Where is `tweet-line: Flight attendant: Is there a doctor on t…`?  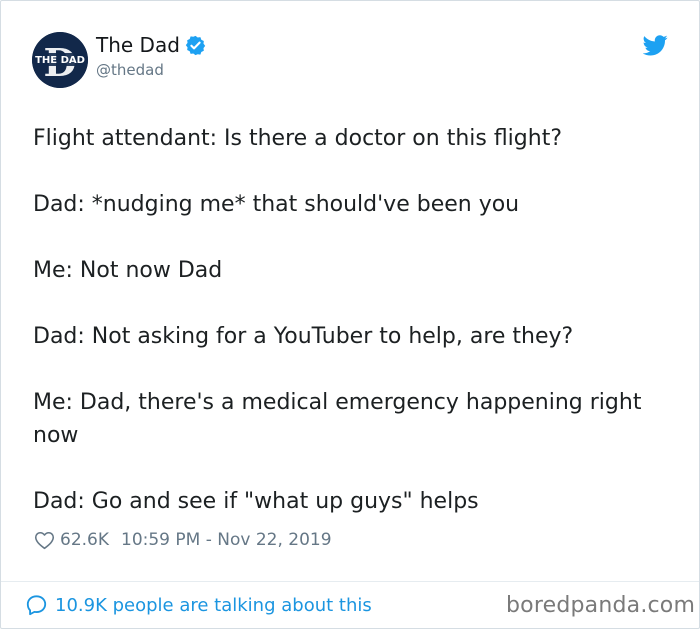 tweet-line: Flight attendant: Is there a doctor on t… is located at coordinates (298, 138).